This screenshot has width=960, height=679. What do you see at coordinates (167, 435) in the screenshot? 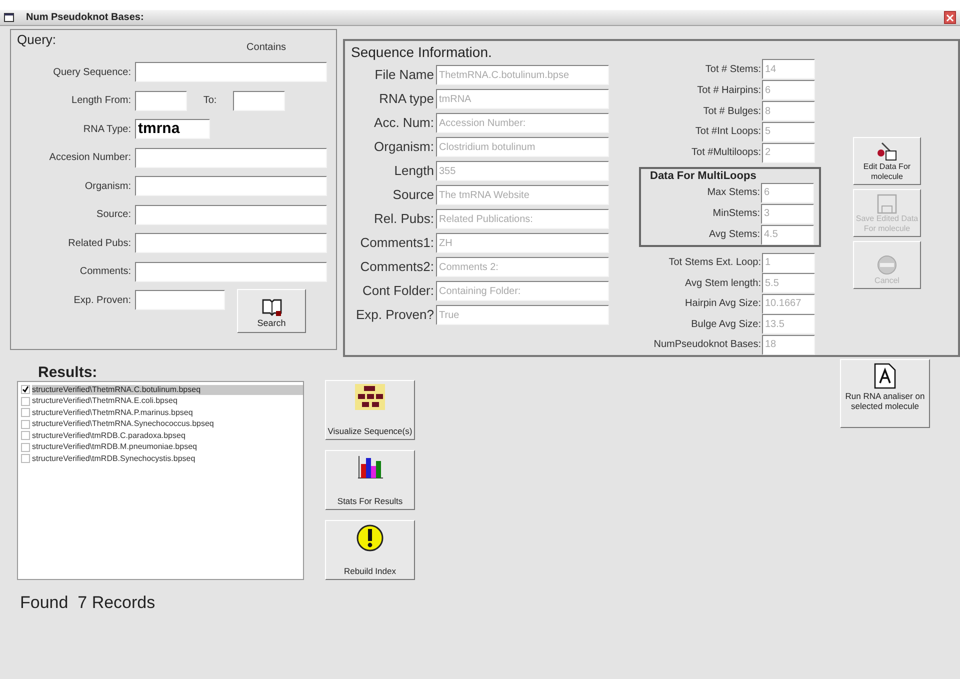
I see `list-item: structureVerified\tmRDB.C.paradoxa.bpseq` at bounding box center [167, 435].